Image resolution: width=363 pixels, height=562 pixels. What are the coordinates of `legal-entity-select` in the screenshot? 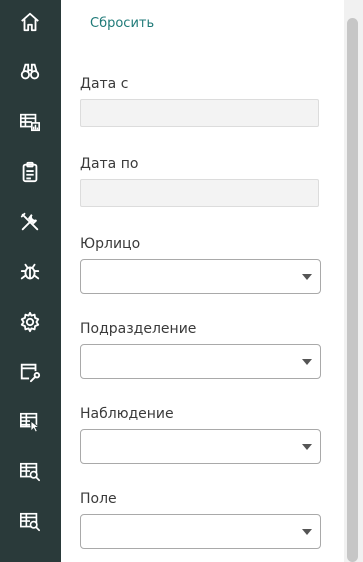 It's located at (200, 276).